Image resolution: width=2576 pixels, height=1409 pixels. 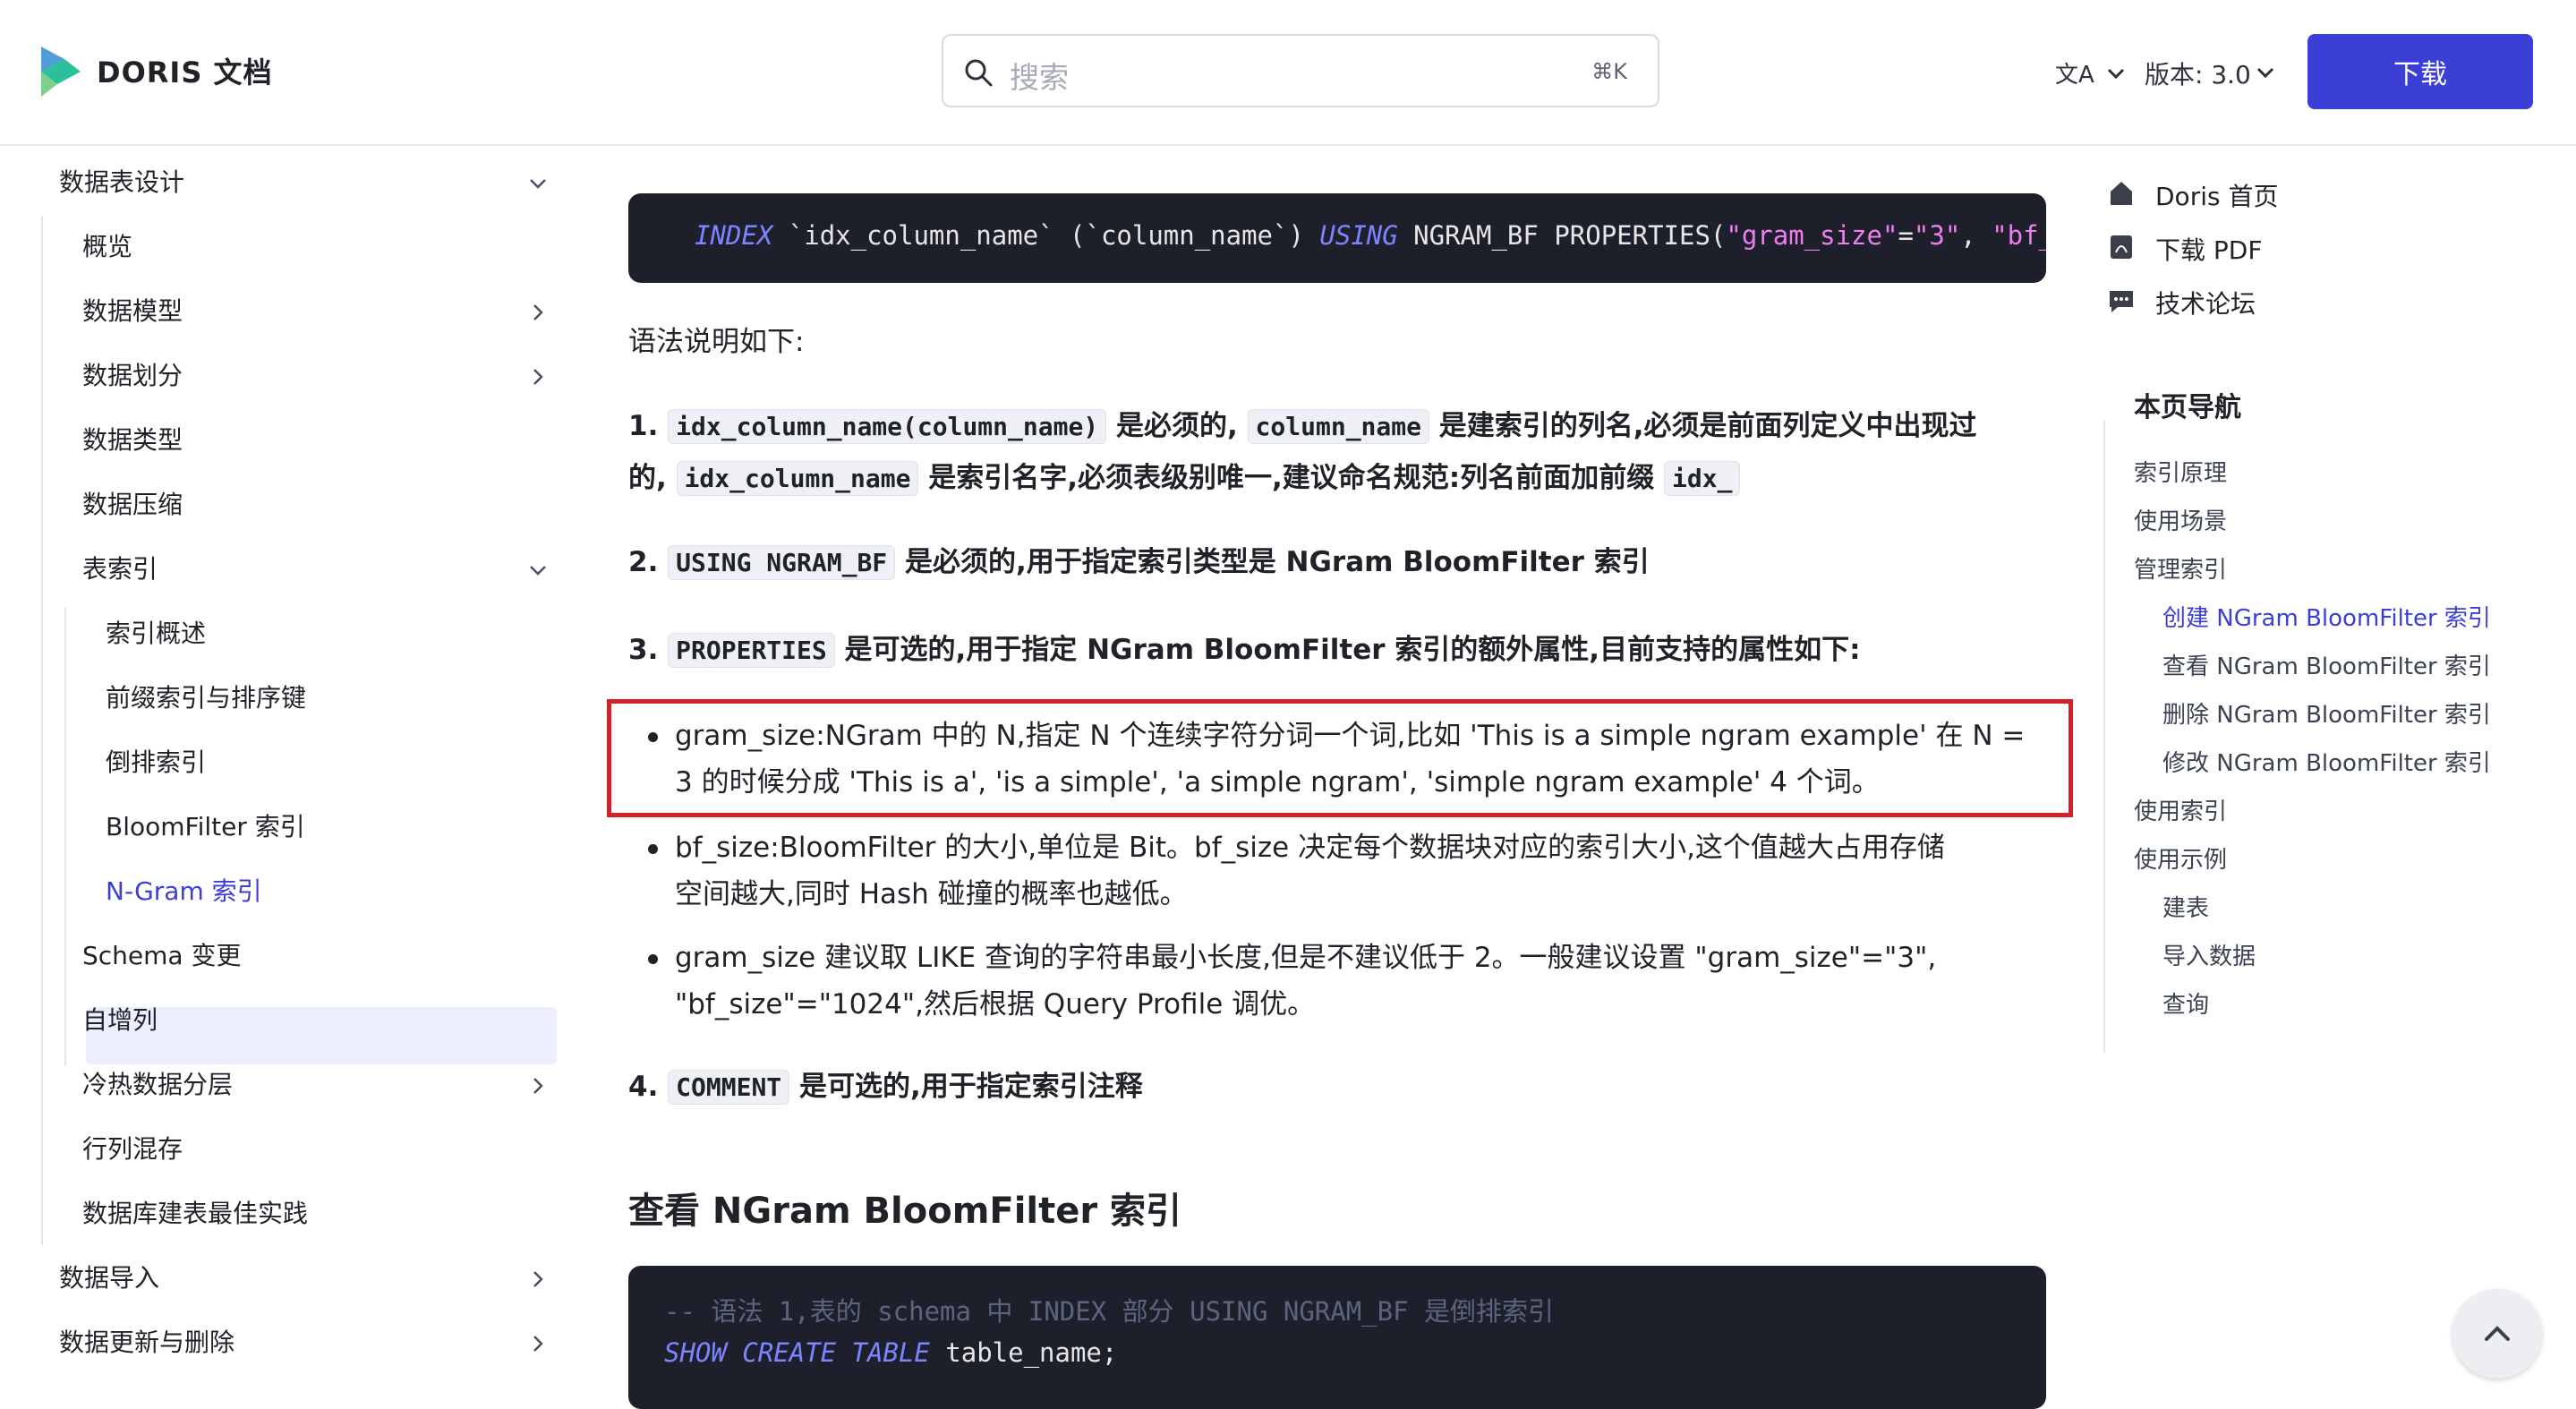 I want to click on toc-item-alter-index: 修改 NGram BloomFilter 索引, so click(x=2326, y=762).